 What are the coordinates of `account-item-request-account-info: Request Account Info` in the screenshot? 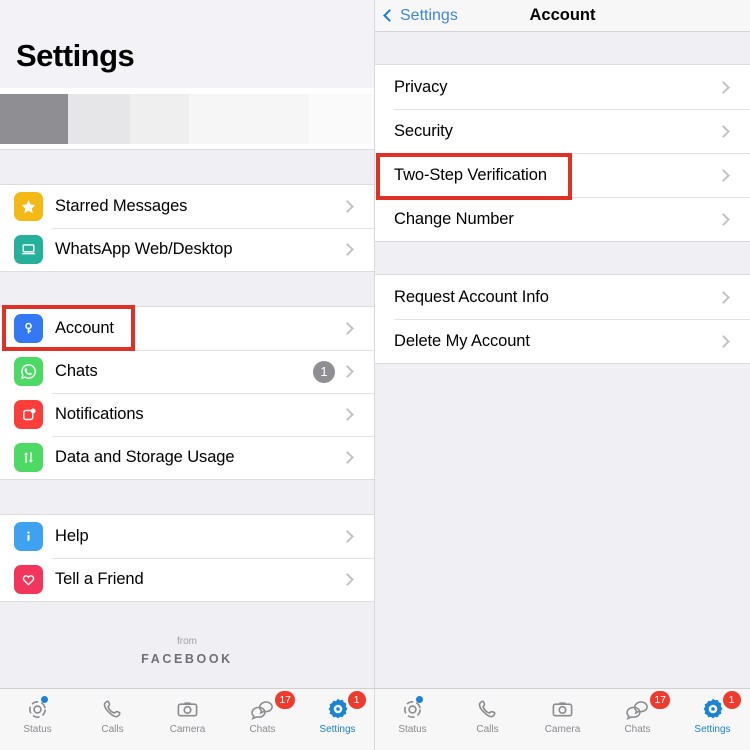 It's located at (562, 297).